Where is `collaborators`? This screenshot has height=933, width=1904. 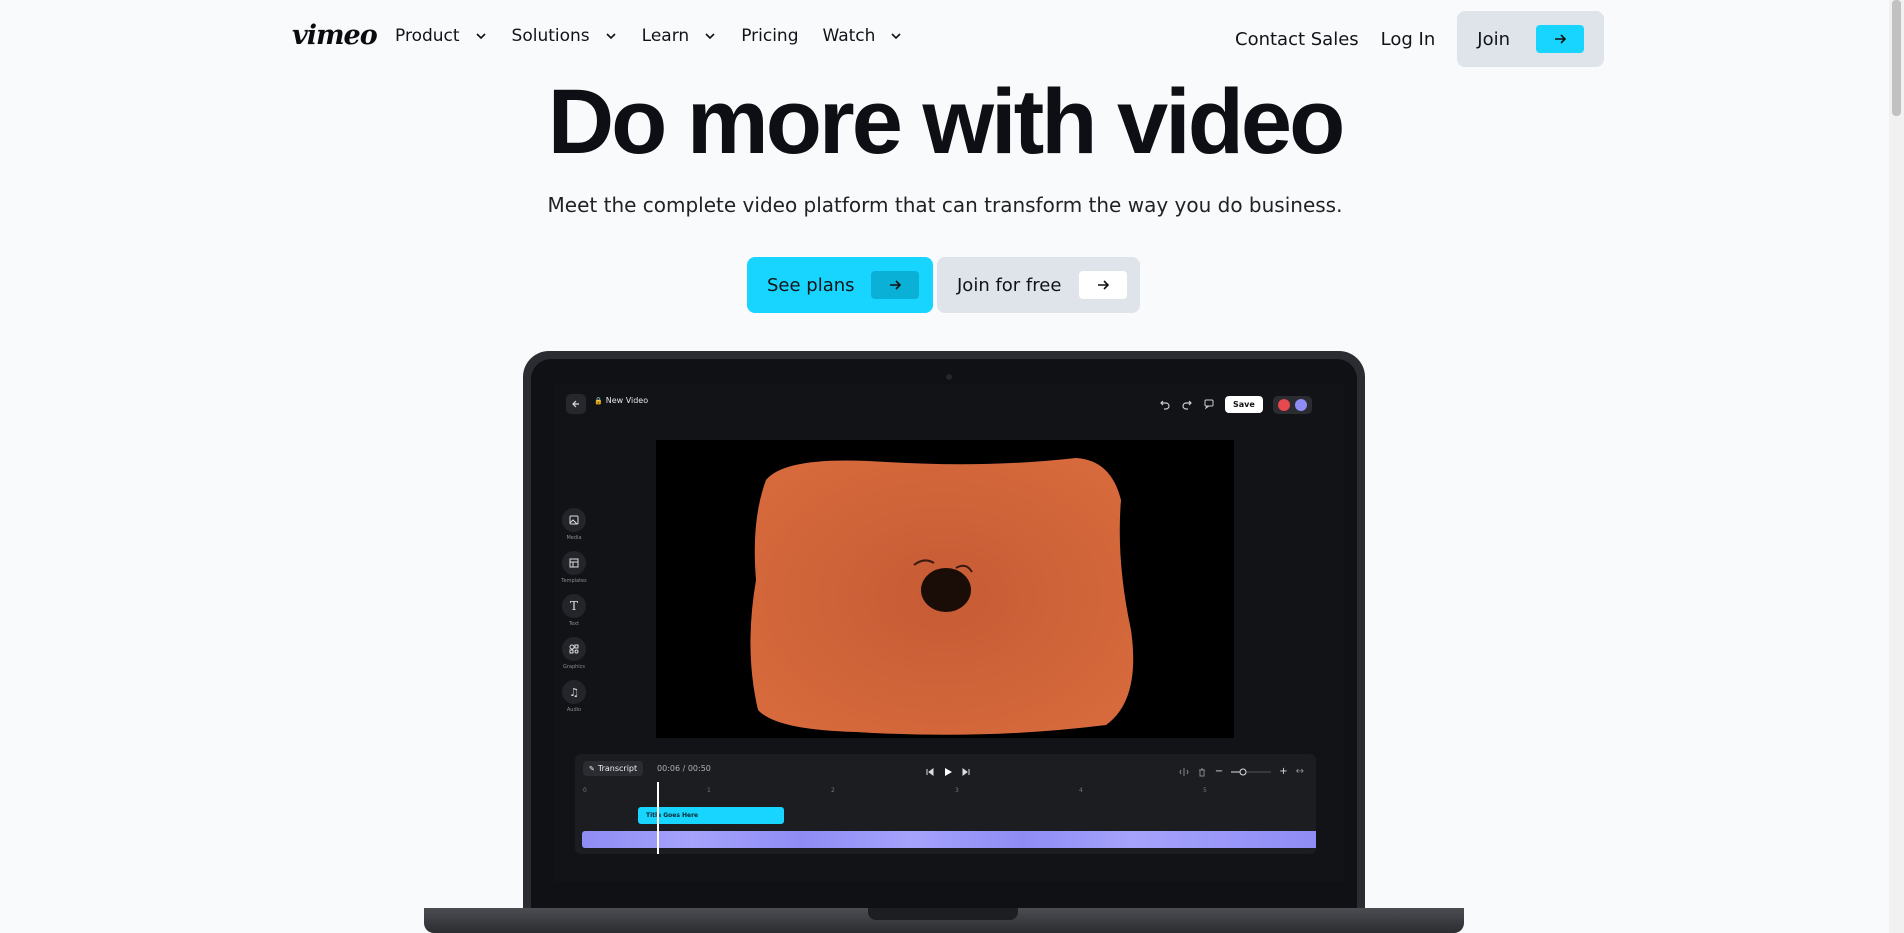
collaborators is located at coordinates (1292, 404).